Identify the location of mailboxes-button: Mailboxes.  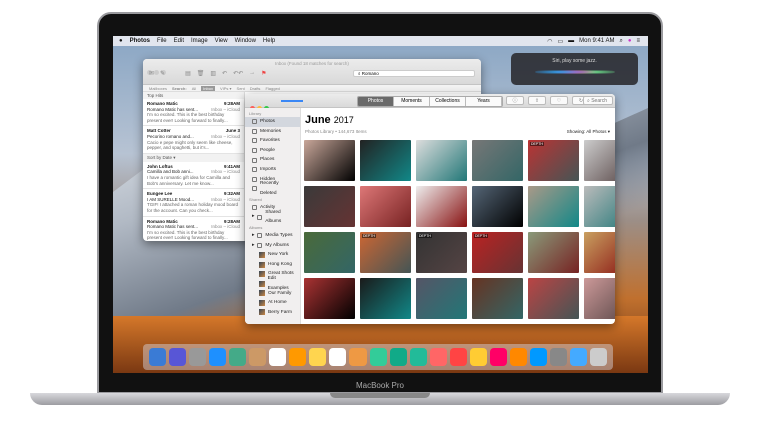
(158, 88).